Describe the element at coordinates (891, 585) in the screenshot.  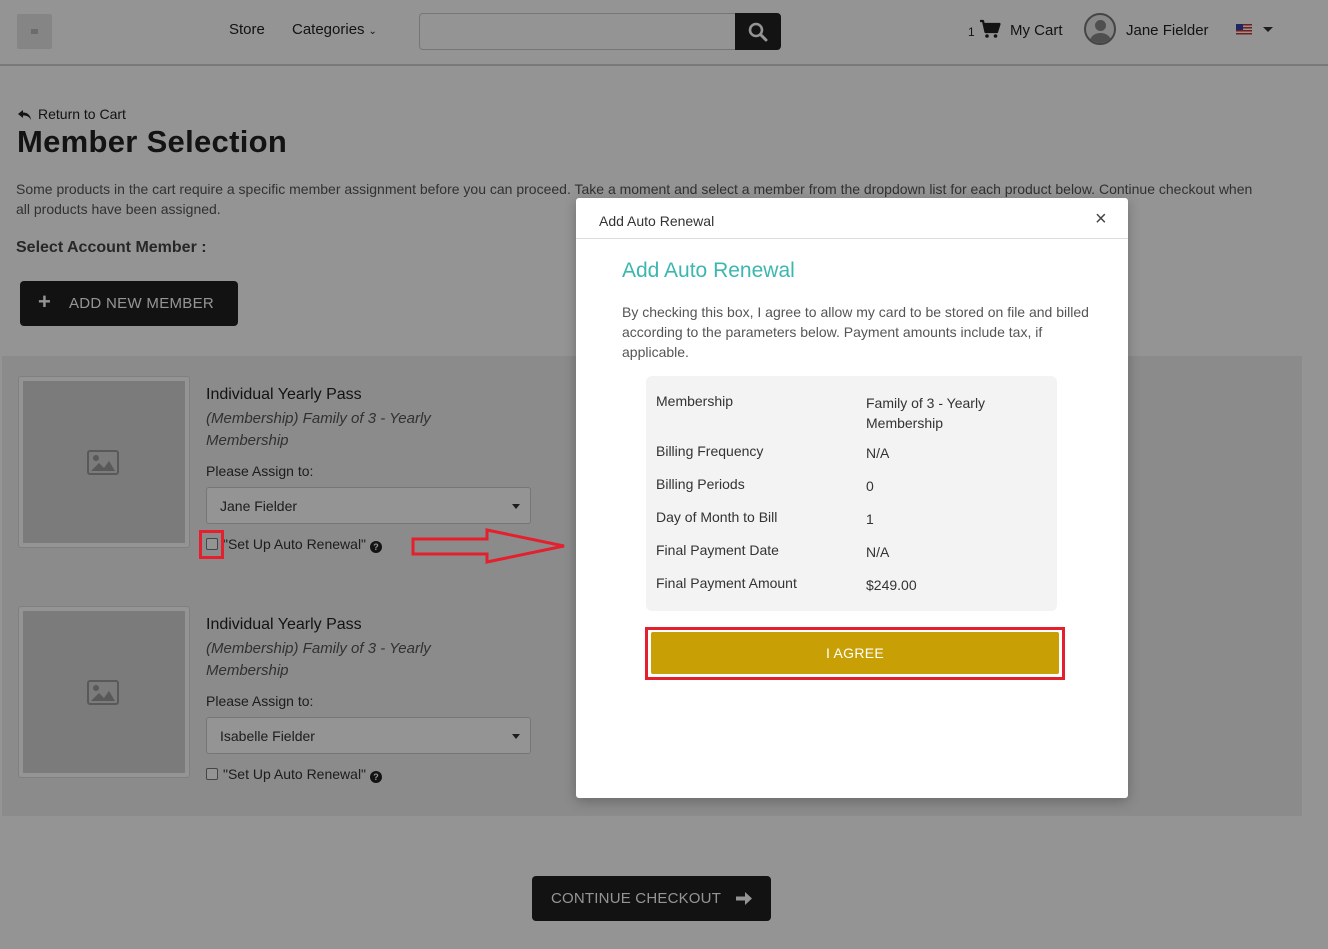
I see `details-value: $249.00` at that location.